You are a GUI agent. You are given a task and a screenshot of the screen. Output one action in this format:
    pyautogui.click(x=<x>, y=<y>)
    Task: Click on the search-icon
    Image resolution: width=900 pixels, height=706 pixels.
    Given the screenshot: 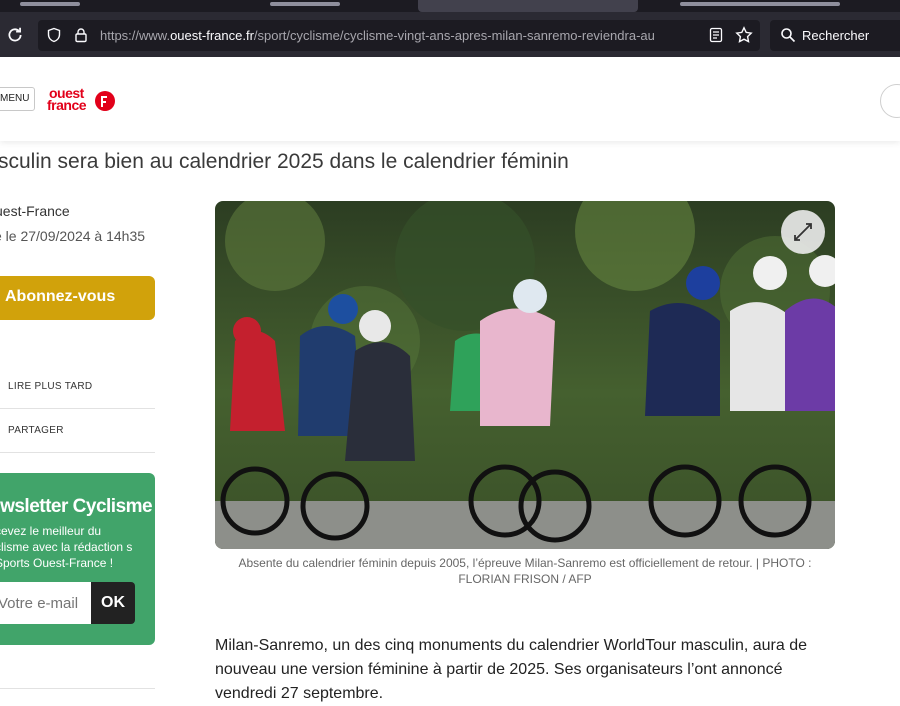 What is the action you would take?
    pyautogui.click(x=788, y=35)
    